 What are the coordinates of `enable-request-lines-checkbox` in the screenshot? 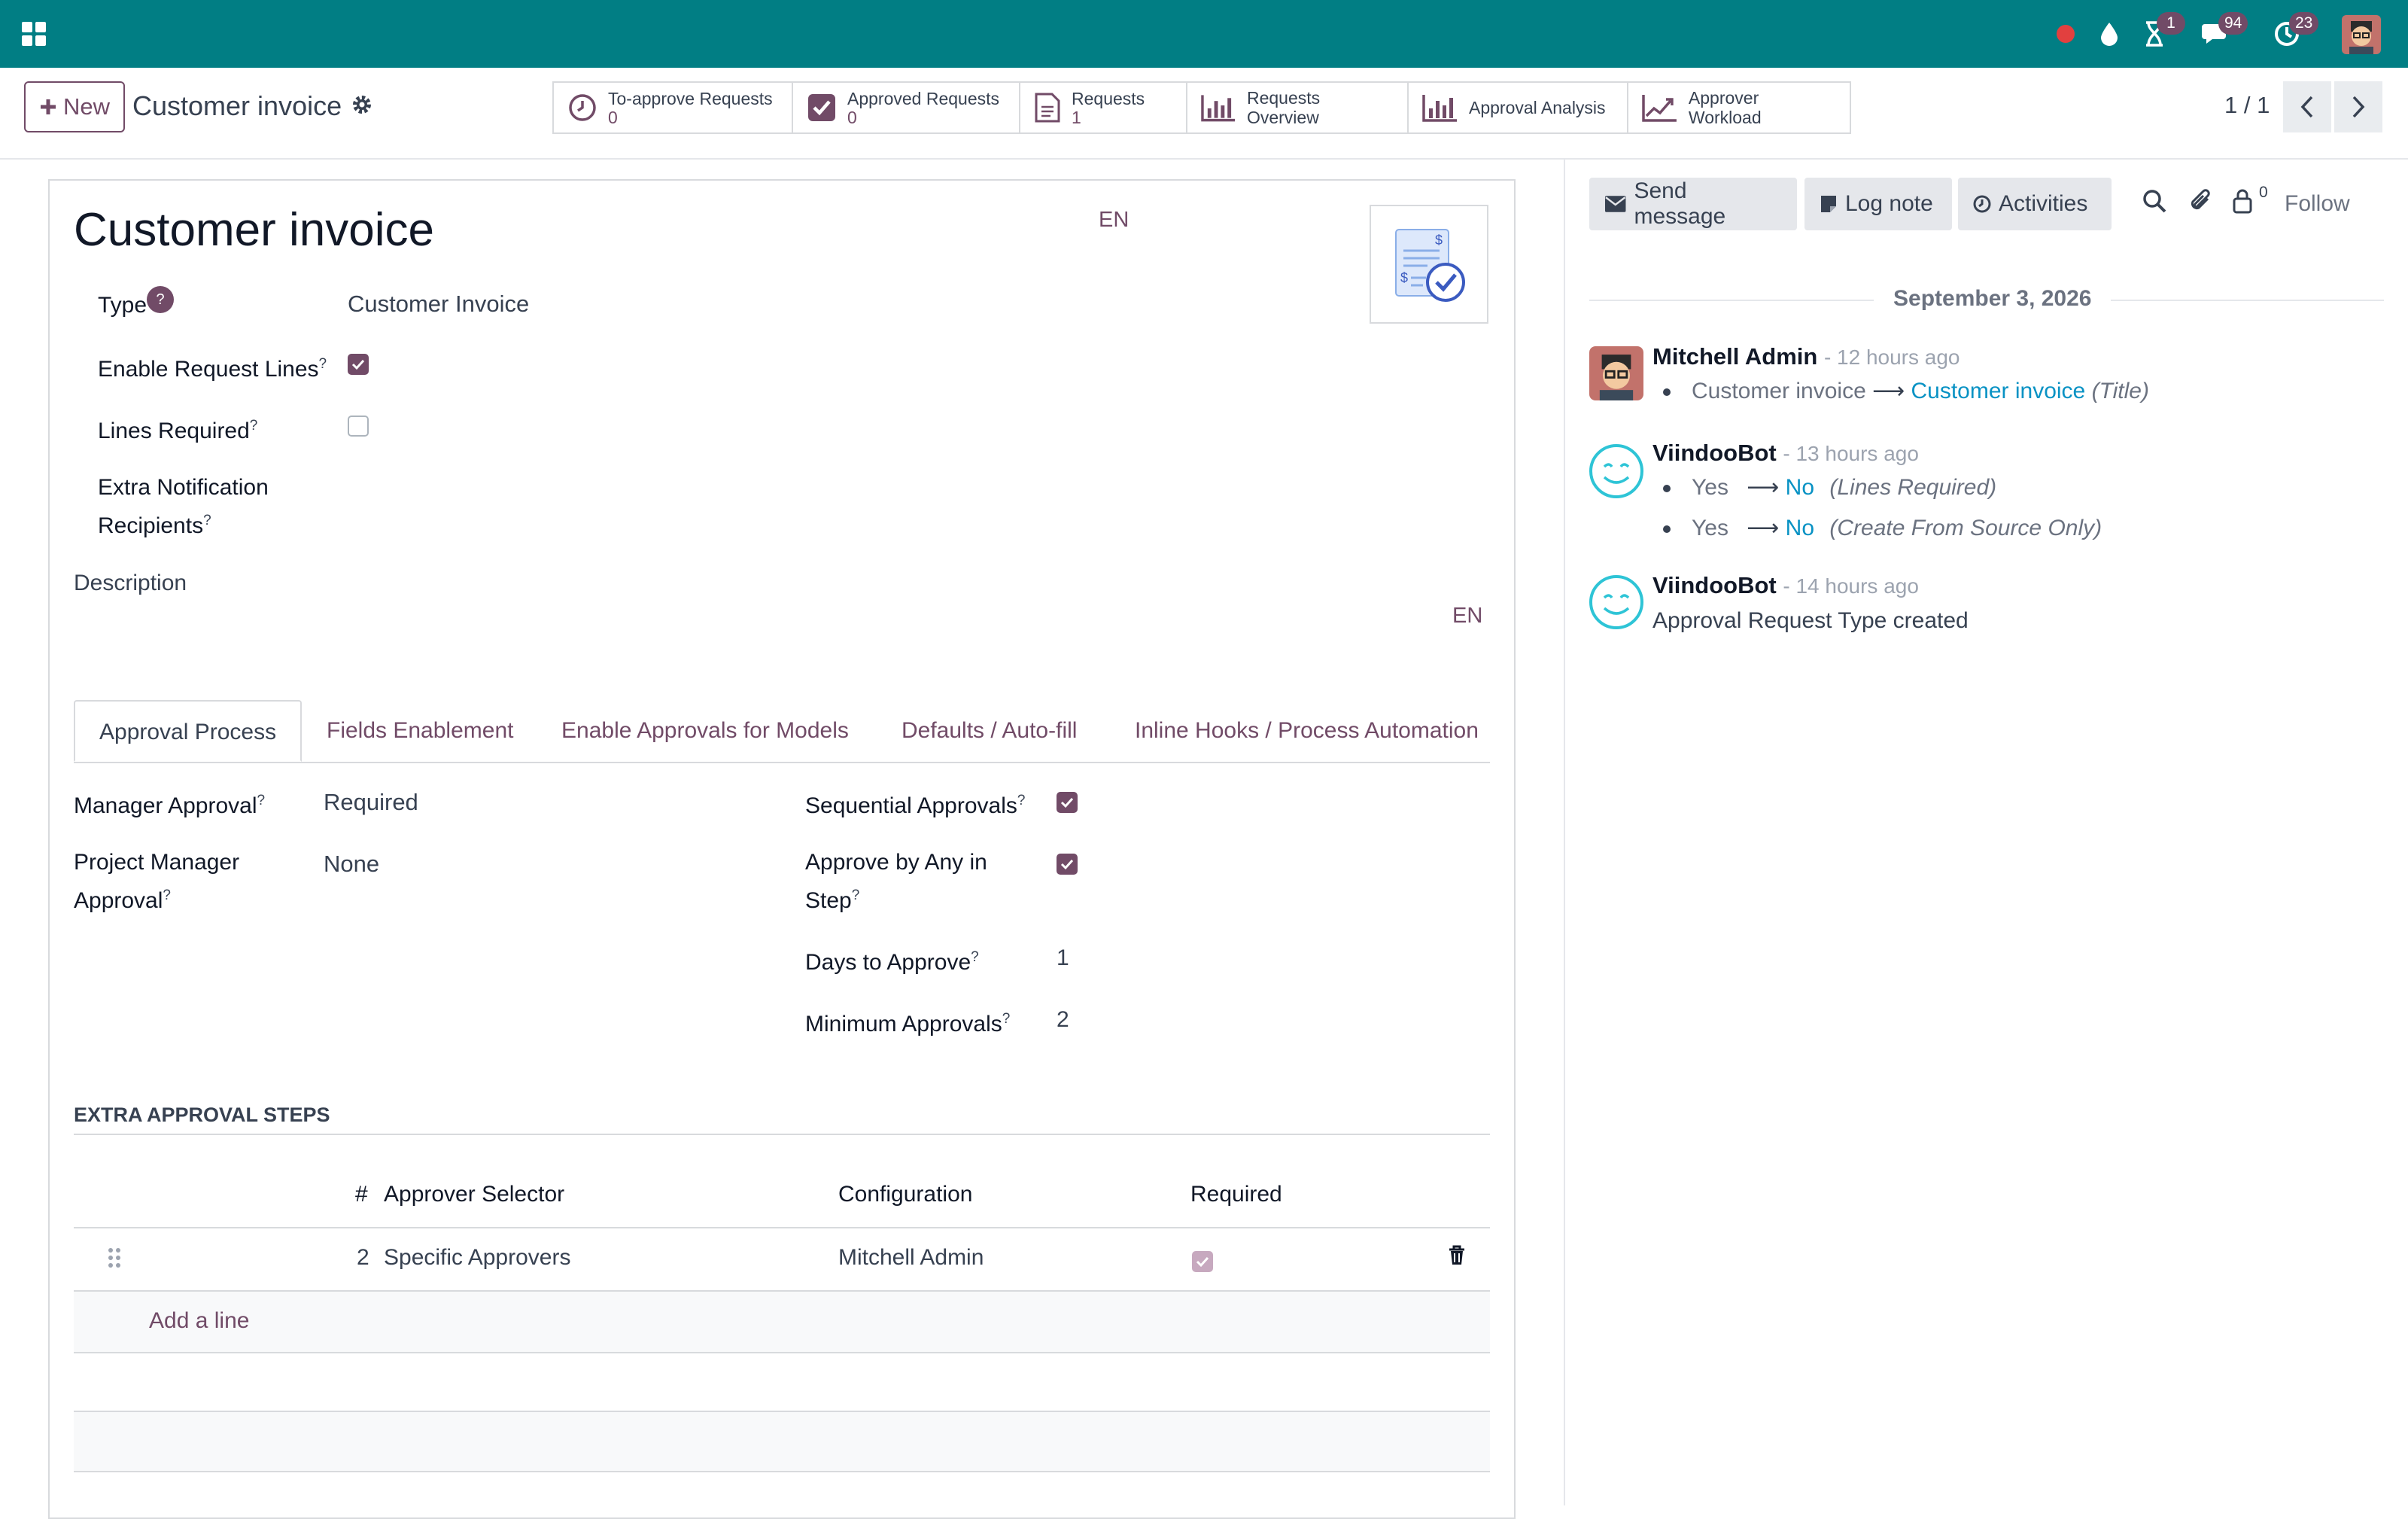 It's located at (358, 364).